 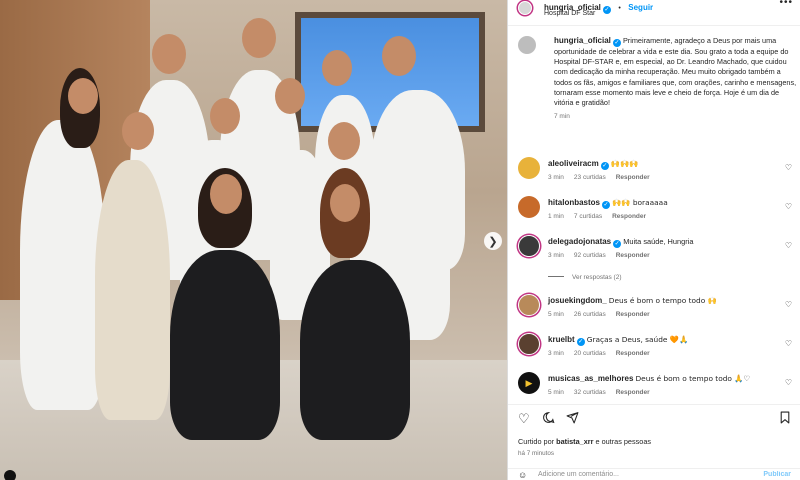 What do you see at coordinates (579, 241) in the screenshot?
I see `comment-username: delegadojonatas` at bounding box center [579, 241].